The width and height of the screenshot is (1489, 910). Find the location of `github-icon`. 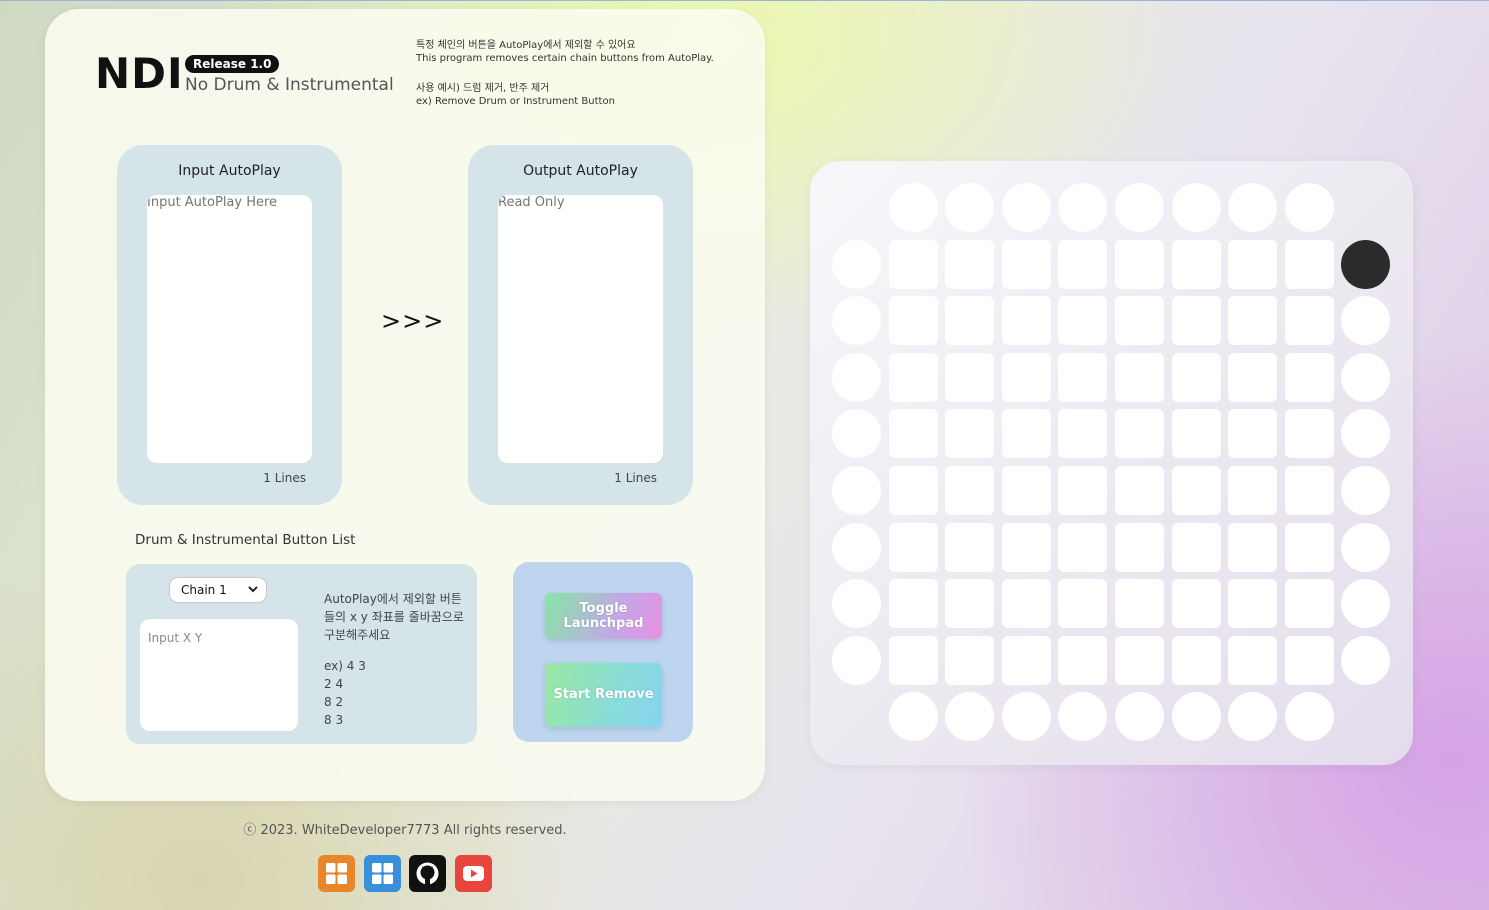

github-icon is located at coordinates (427, 873).